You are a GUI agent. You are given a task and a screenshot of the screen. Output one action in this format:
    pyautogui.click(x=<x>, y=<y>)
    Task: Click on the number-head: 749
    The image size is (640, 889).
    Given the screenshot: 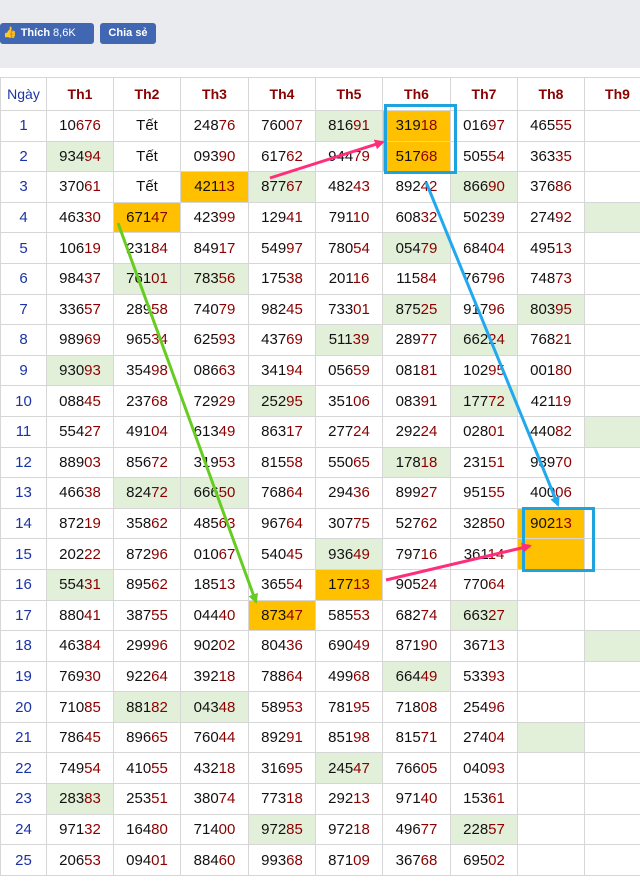 What is the action you would take?
    pyautogui.click(x=72, y=768)
    